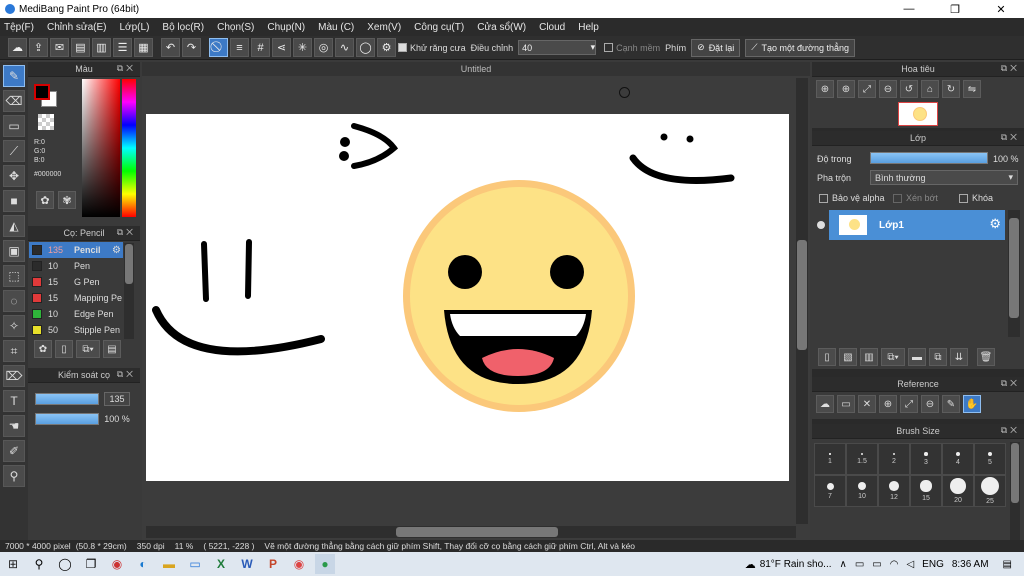 This screenshot has width=1024, height=576. I want to click on volume-icon: ◁, so click(910, 564).